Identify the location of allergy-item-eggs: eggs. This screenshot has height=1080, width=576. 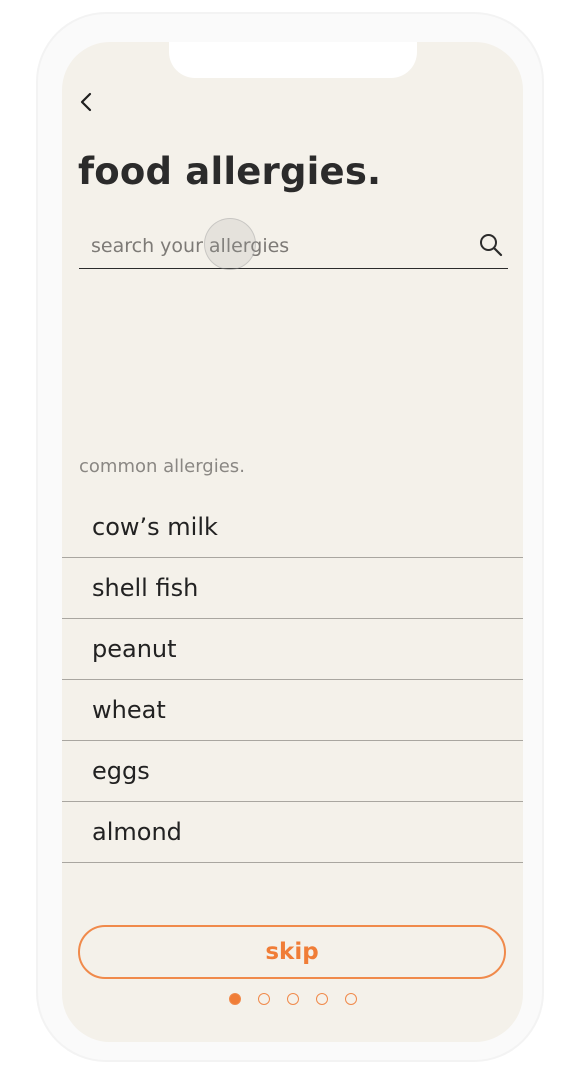
(292, 771).